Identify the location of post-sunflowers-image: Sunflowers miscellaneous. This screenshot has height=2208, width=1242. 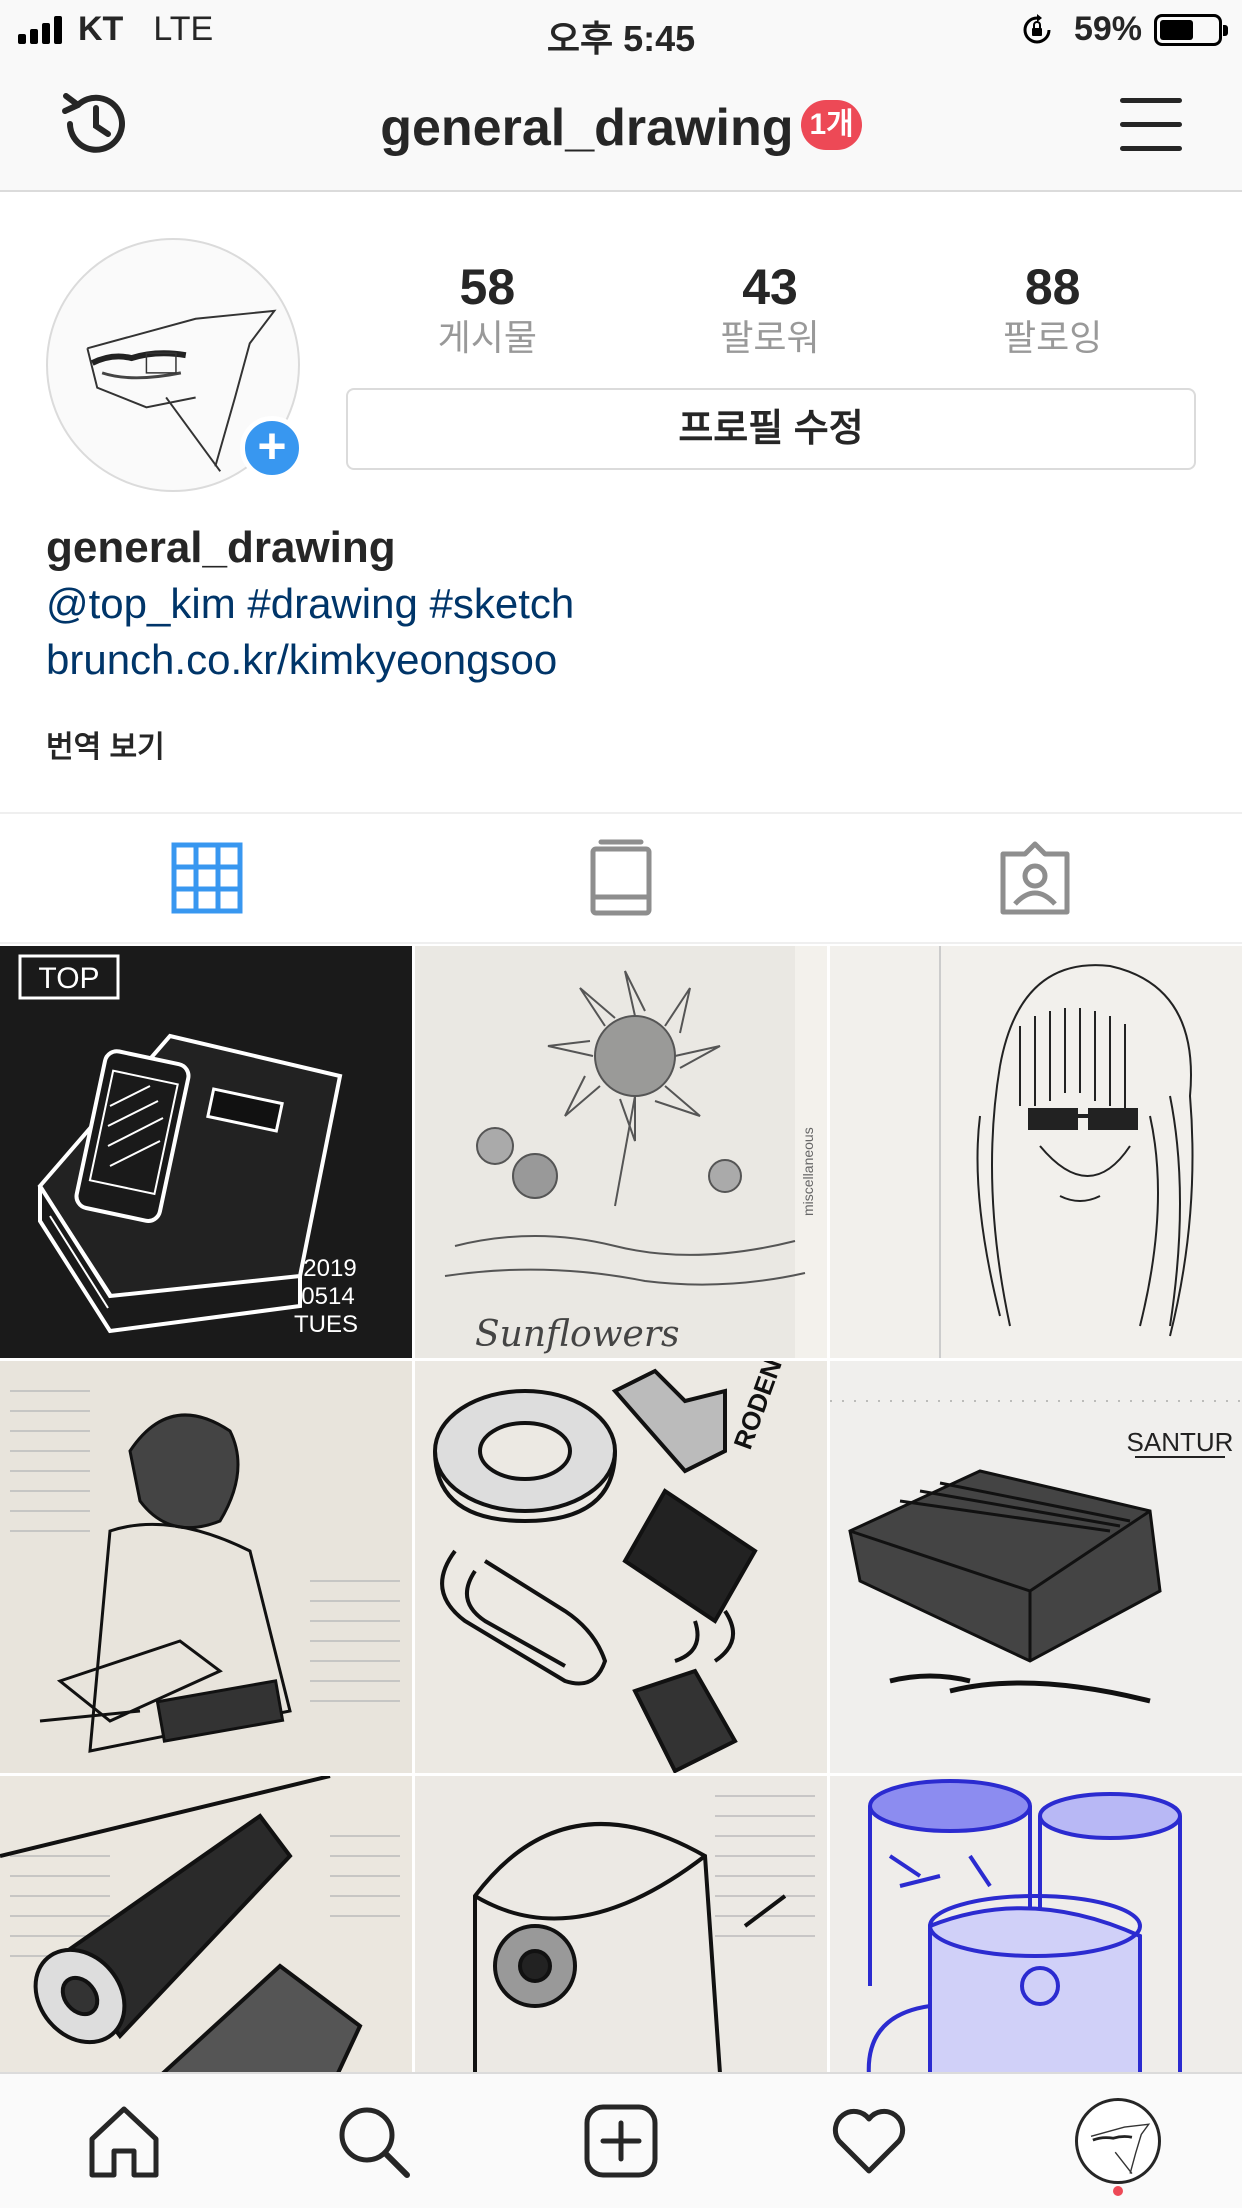
(621, 1152).